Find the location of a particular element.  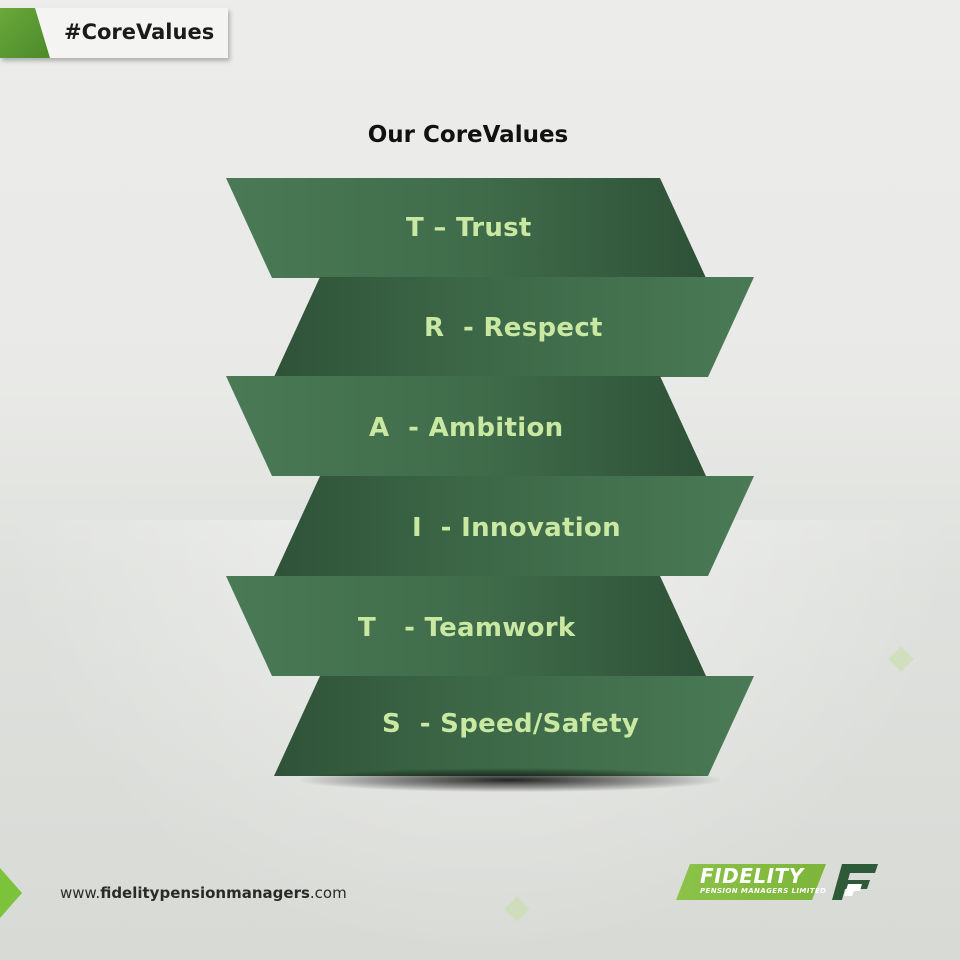

fidelity-f-logo-icon is located at coordinates (855, 882).